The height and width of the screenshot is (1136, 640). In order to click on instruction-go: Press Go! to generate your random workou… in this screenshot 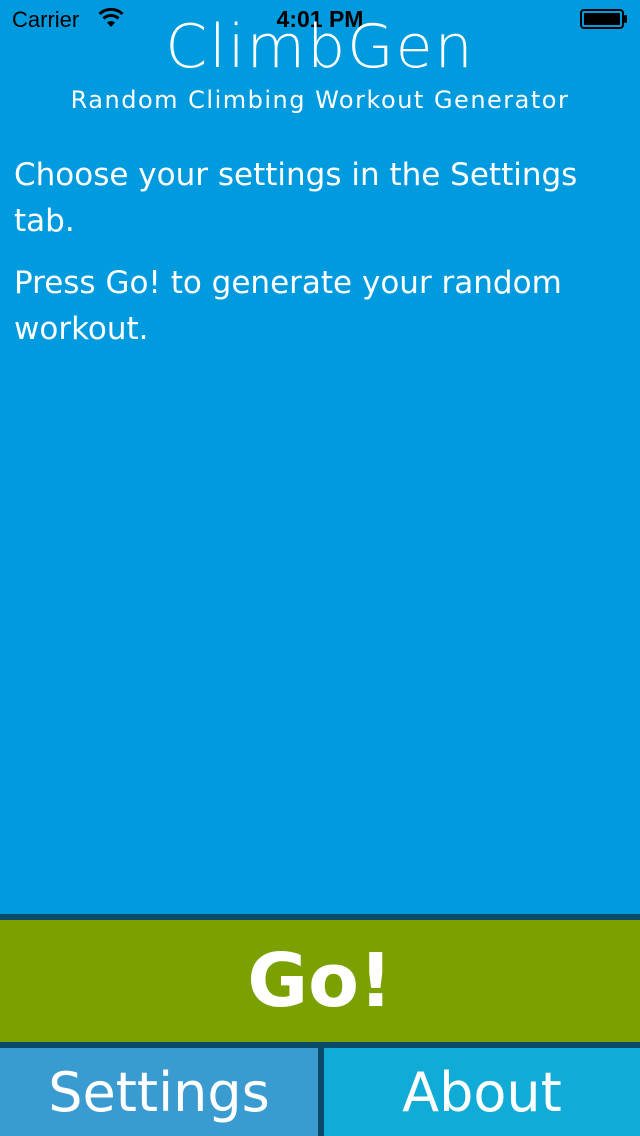, I will do `click(288, 306)`.